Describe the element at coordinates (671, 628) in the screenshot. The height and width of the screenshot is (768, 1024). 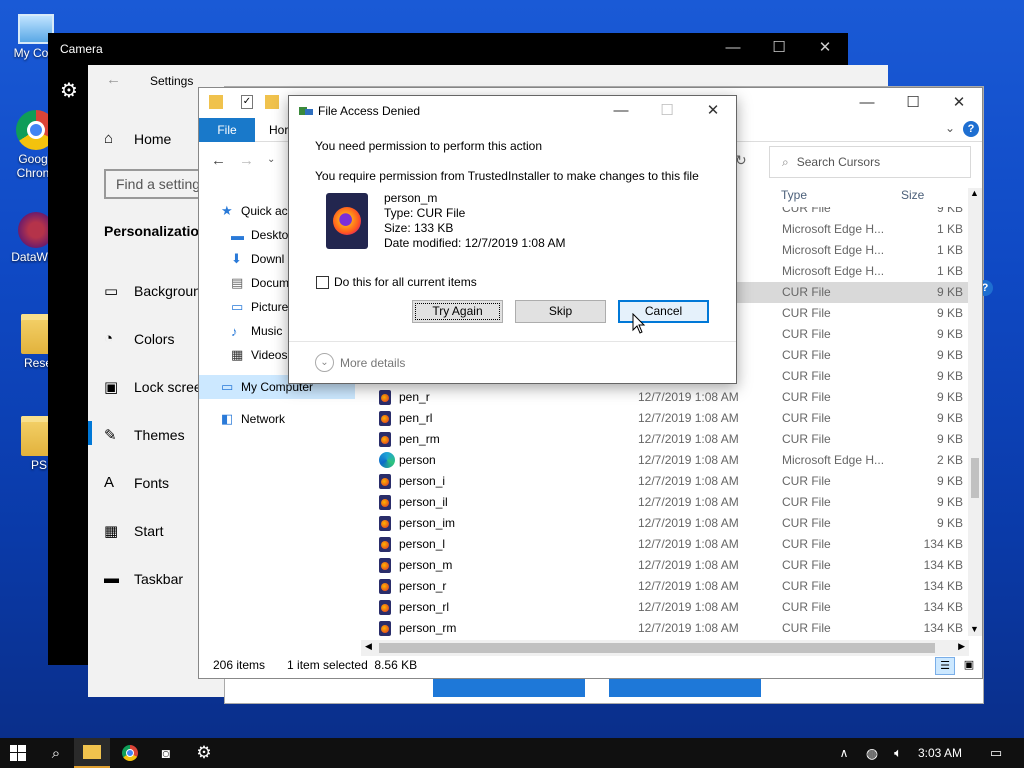
I see `table-row: person_rm 12/7/2019 1:08 AM CUR File 134 KB` at that location.